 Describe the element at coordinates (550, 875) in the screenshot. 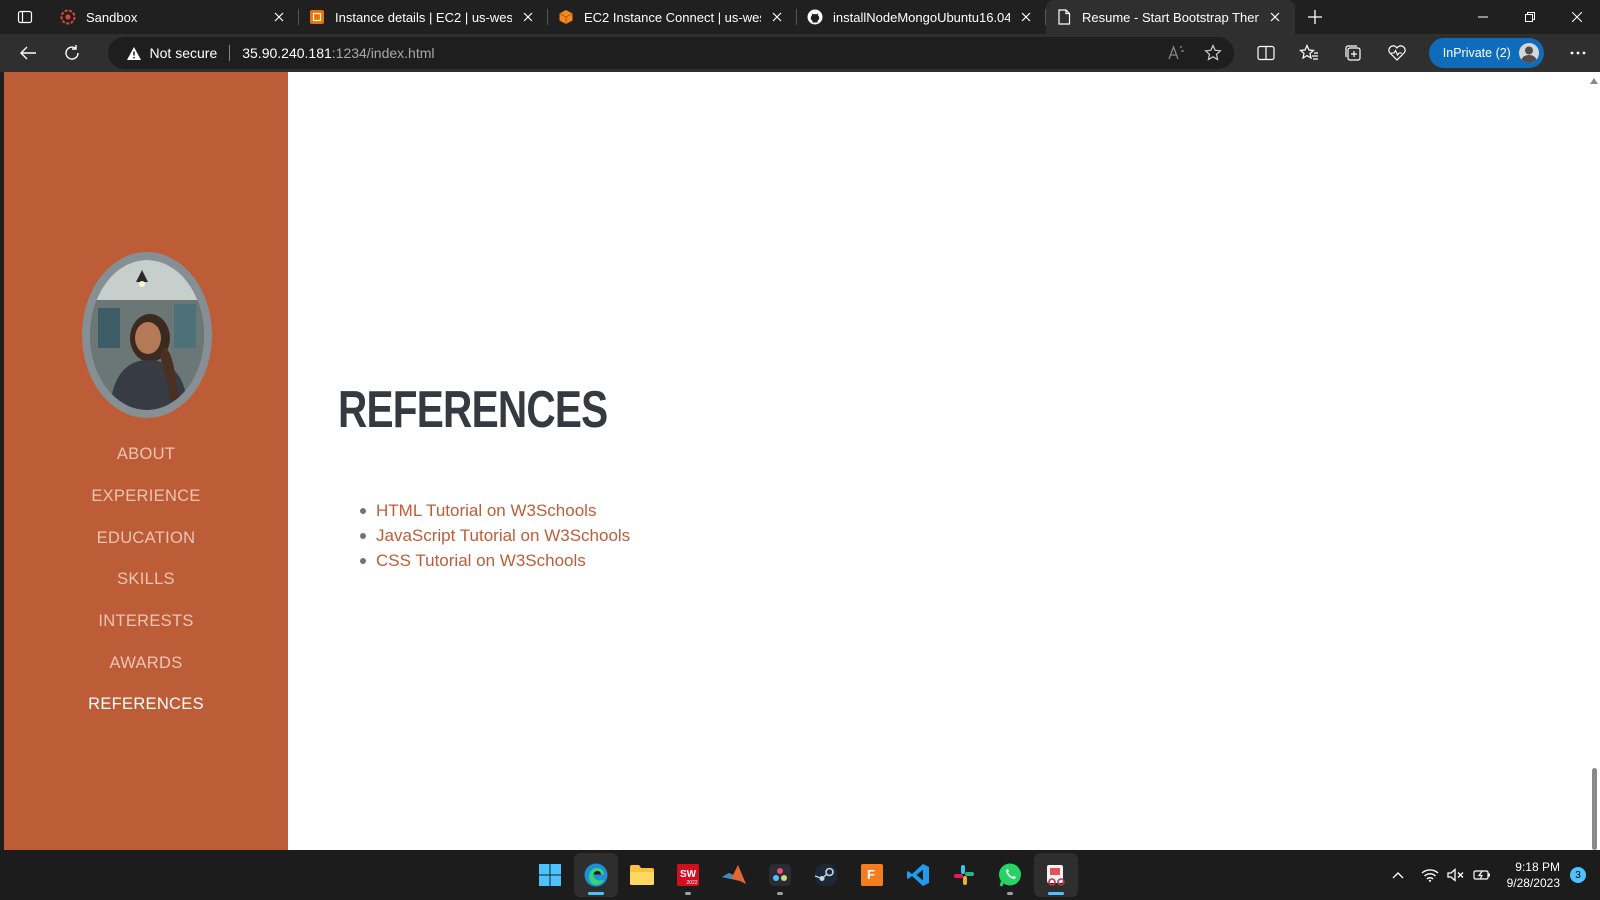

I see `start-button` at that location.